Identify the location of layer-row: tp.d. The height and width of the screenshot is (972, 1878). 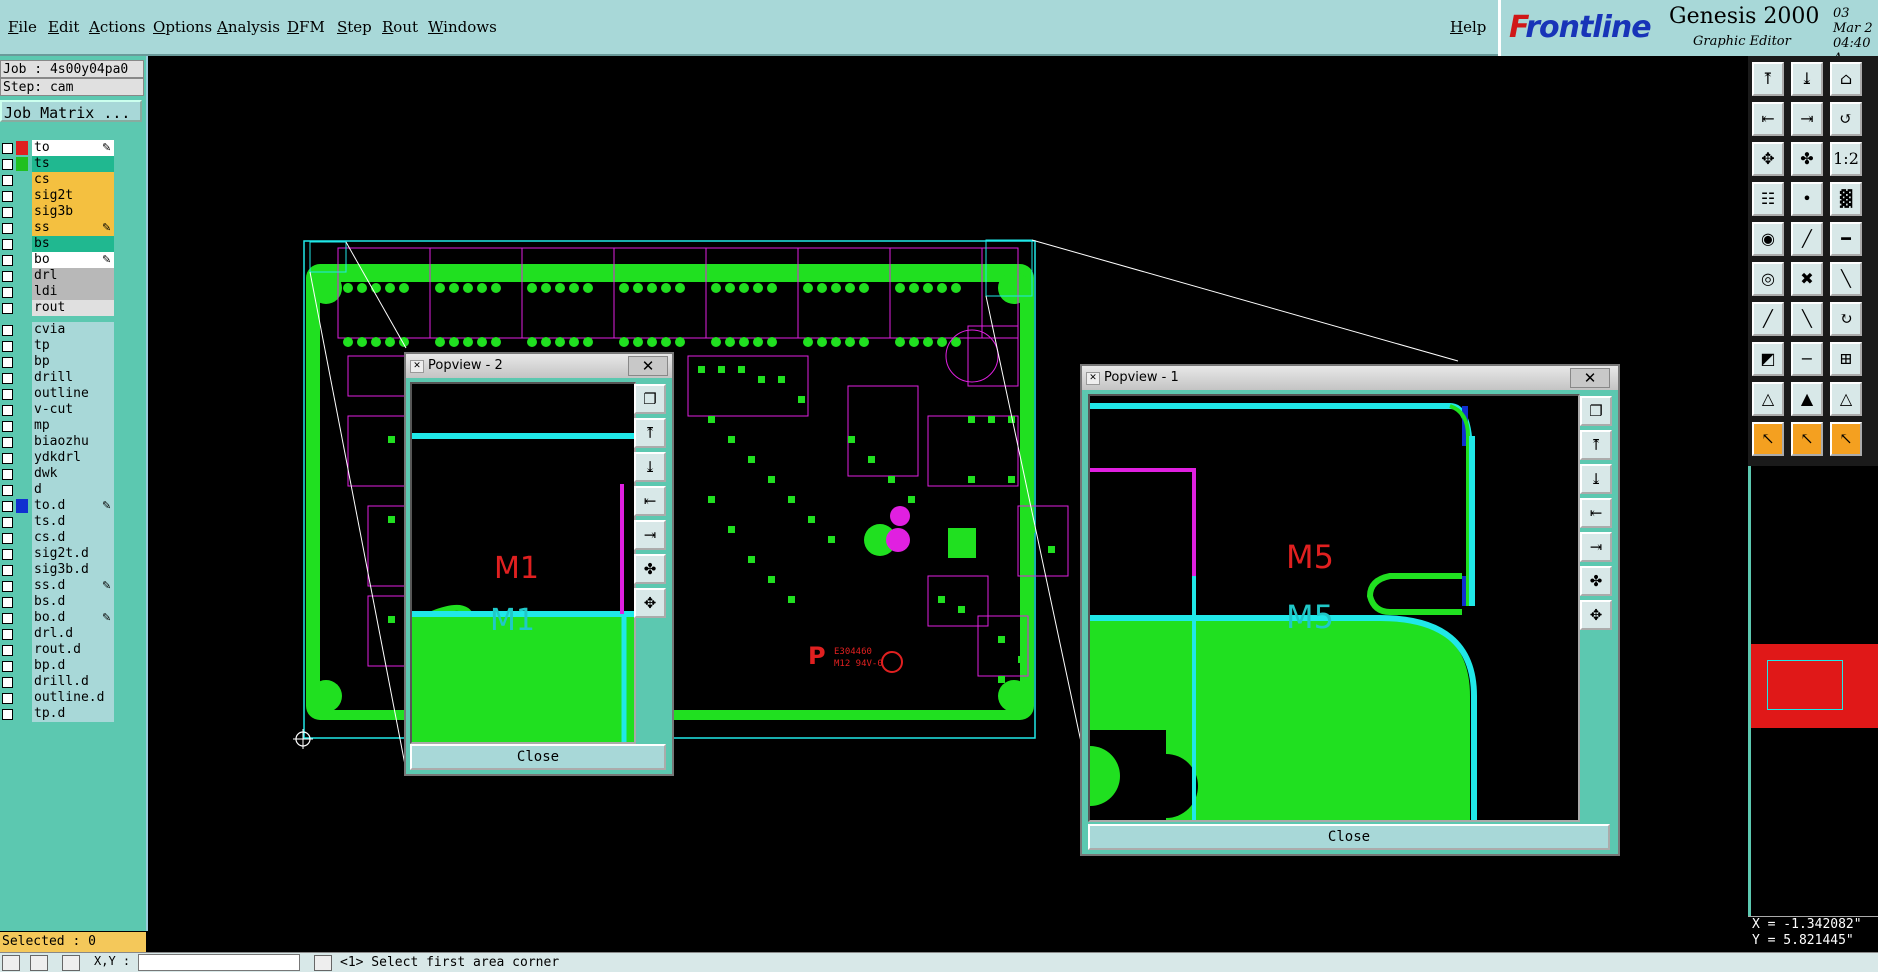
(58, 714).